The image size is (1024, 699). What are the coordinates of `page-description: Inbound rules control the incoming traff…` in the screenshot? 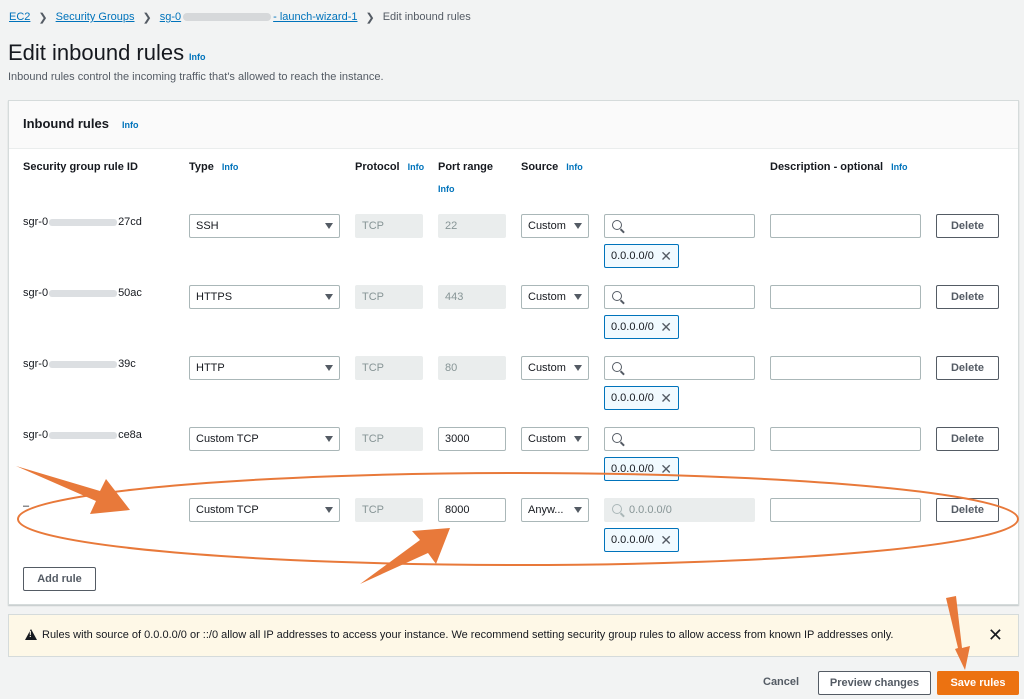 It's located at (196, 77).